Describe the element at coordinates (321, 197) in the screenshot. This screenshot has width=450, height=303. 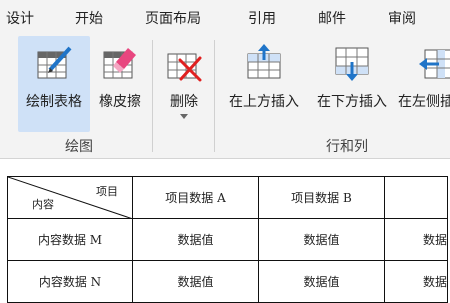
I see `column-header: 项目数据 B` at that location.